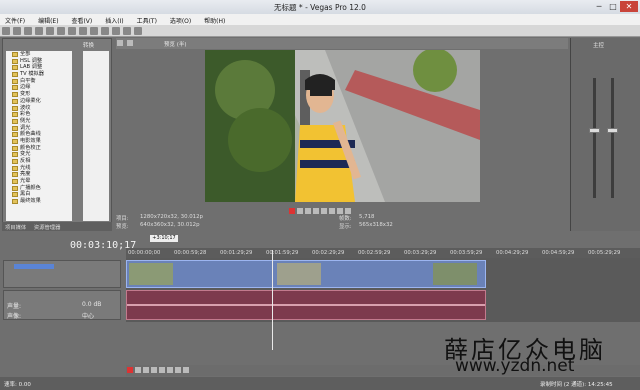 The image size is (640, 390). What do you see at coordinates (127, 31) in the screenshot?
I see `autoripple-icon` at bounding box center [127, 31].